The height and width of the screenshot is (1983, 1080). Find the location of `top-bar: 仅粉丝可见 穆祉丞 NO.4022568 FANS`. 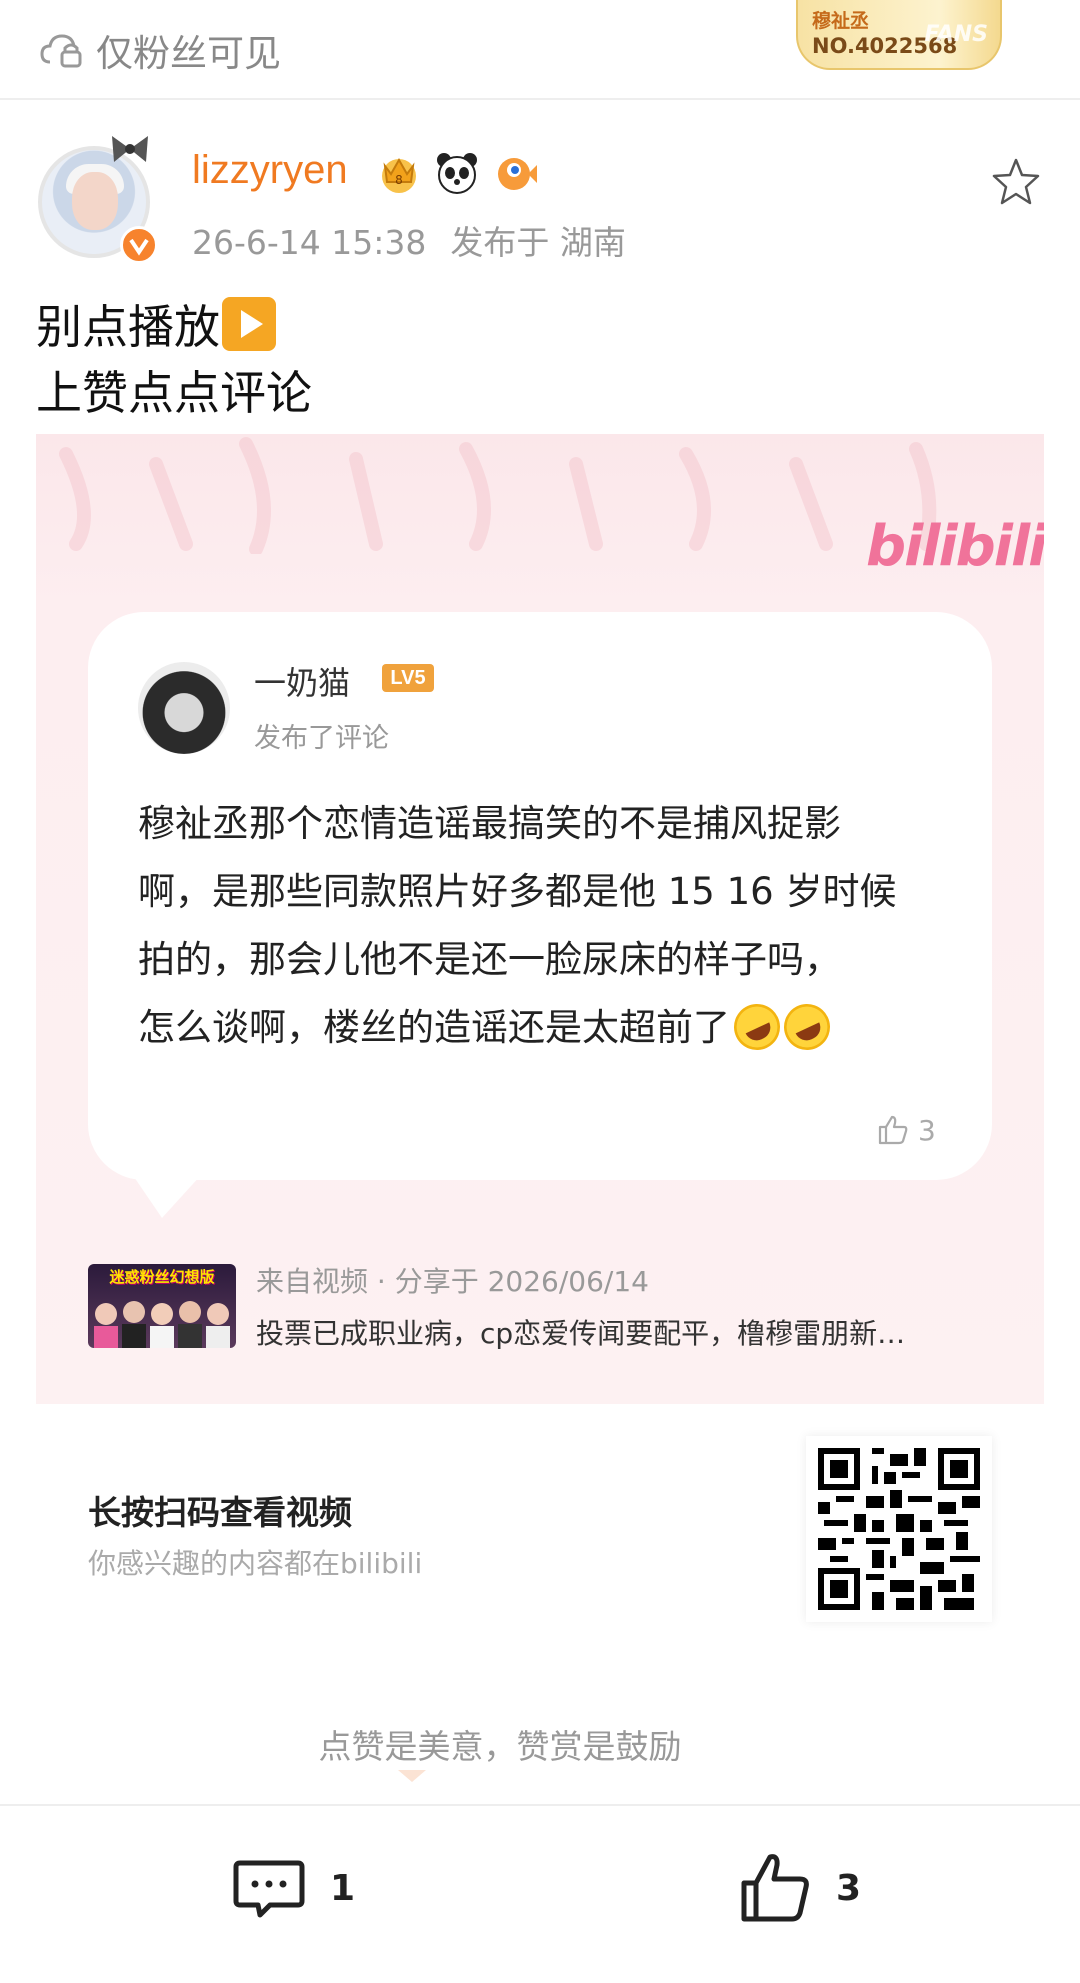

top-bar: 仅粉丝可见 穆祉丞 NO.4022568 FANS is located at coordinates (540, 50).